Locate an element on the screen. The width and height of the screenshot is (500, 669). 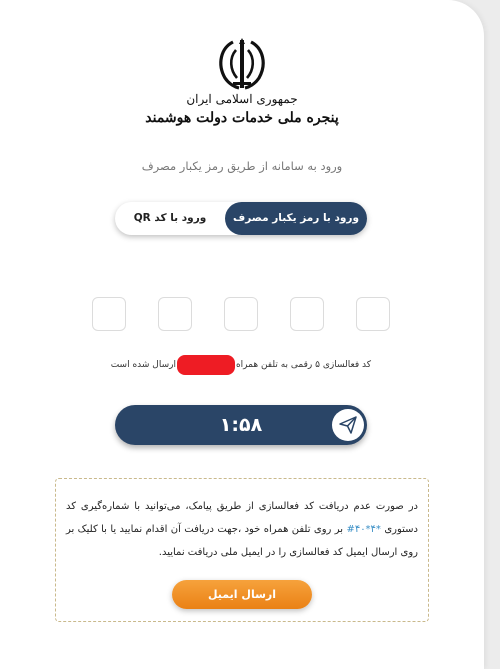
paper-plane-icon is located at coordinates (348, 425).